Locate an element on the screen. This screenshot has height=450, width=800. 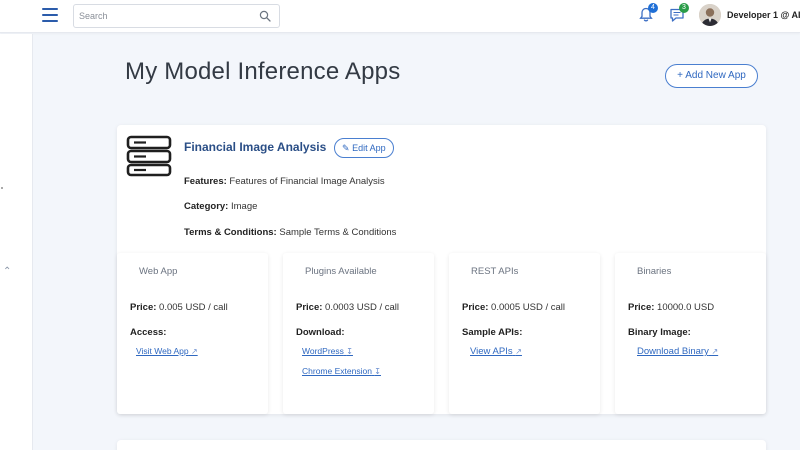
panel-price: Price: 0.0005 USD / call is located at coordinates (513, 307).